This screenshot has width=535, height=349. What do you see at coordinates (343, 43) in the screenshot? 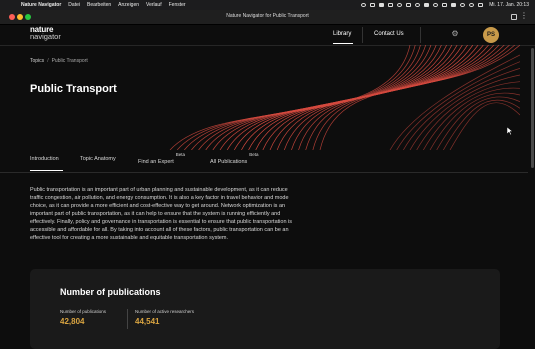
I see `nav-active-indicator` at bounding box center [343, 43].